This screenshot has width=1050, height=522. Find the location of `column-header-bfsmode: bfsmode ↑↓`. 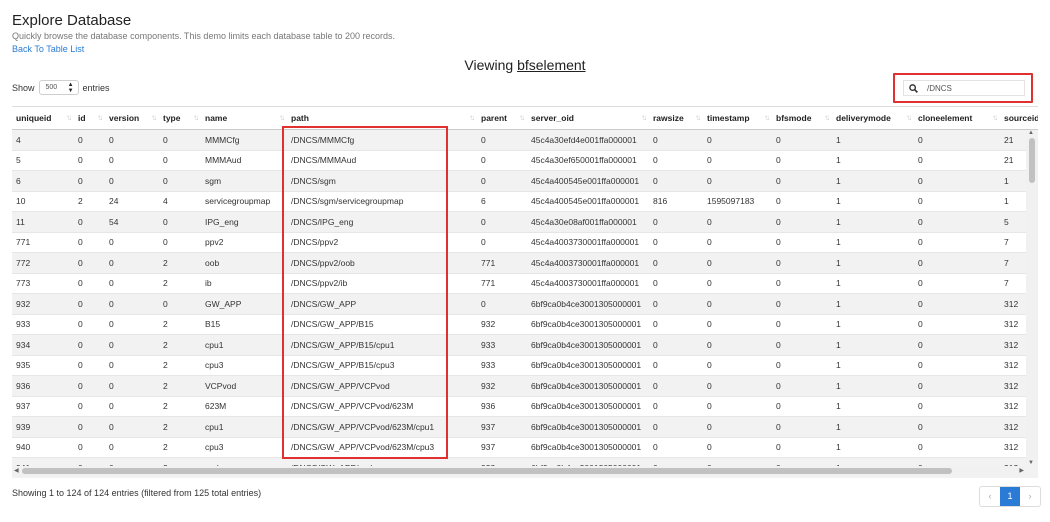

column-header-bfsmode: bfsmode ↑↓ is located at coordinates (802, 118).